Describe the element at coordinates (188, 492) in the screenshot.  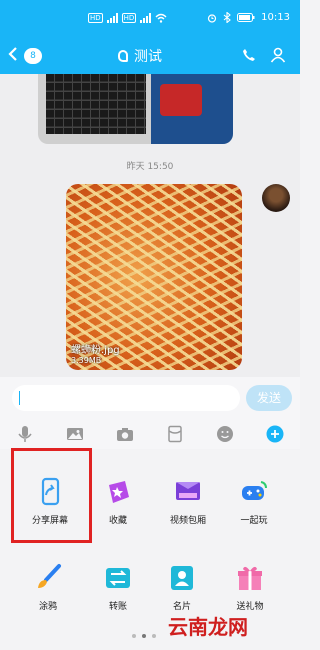
I see `video-room-icon` at that location.